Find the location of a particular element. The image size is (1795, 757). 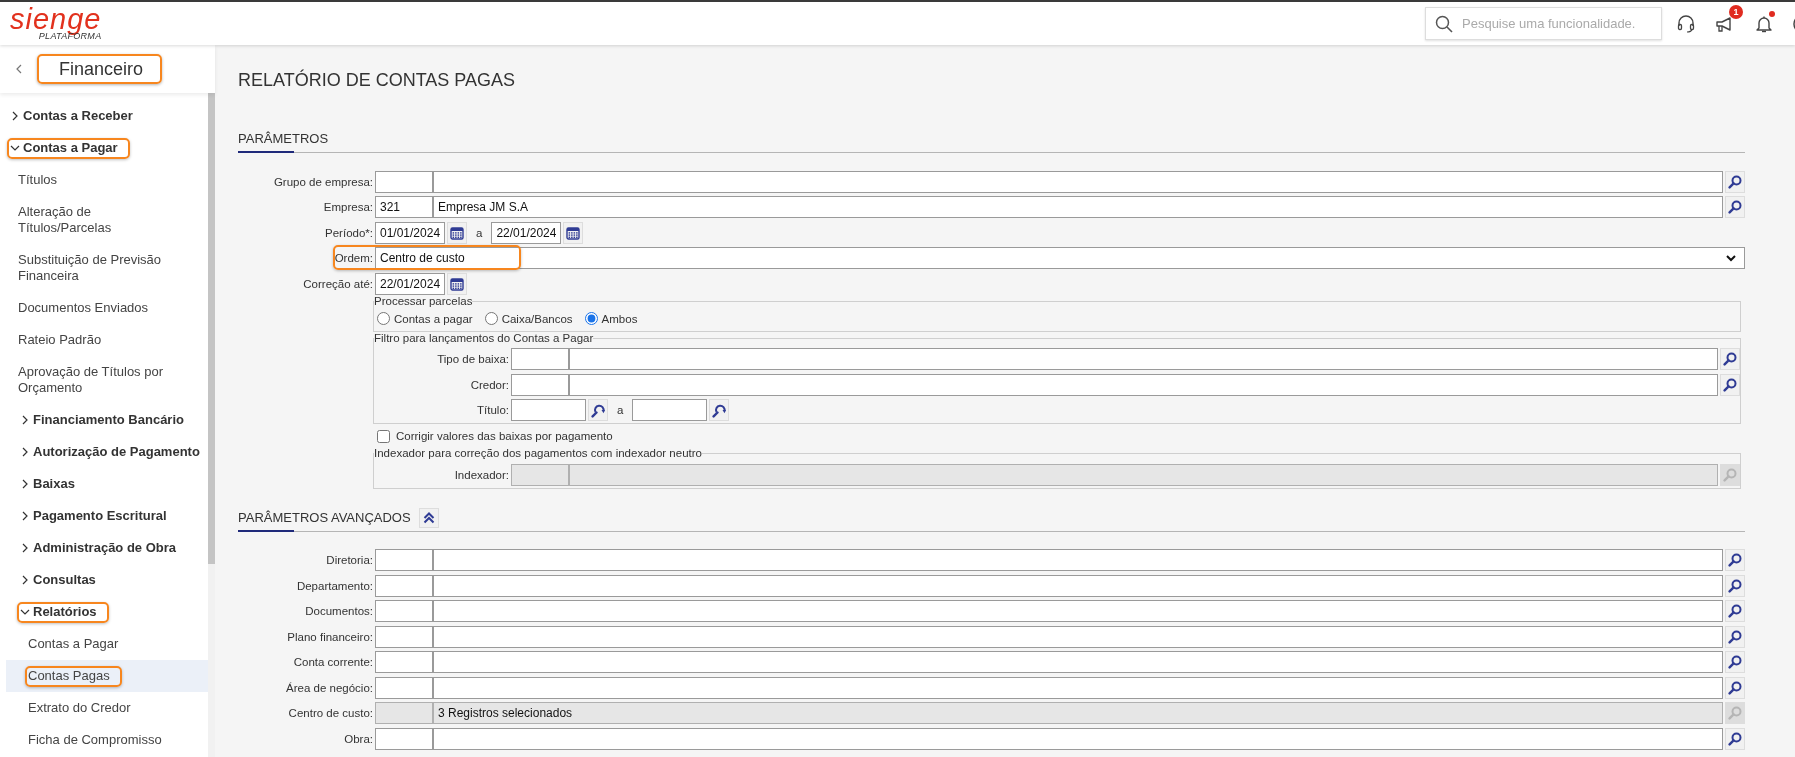

sidebar-item: Pagamento Escritural is located at coordinates (107, 516).